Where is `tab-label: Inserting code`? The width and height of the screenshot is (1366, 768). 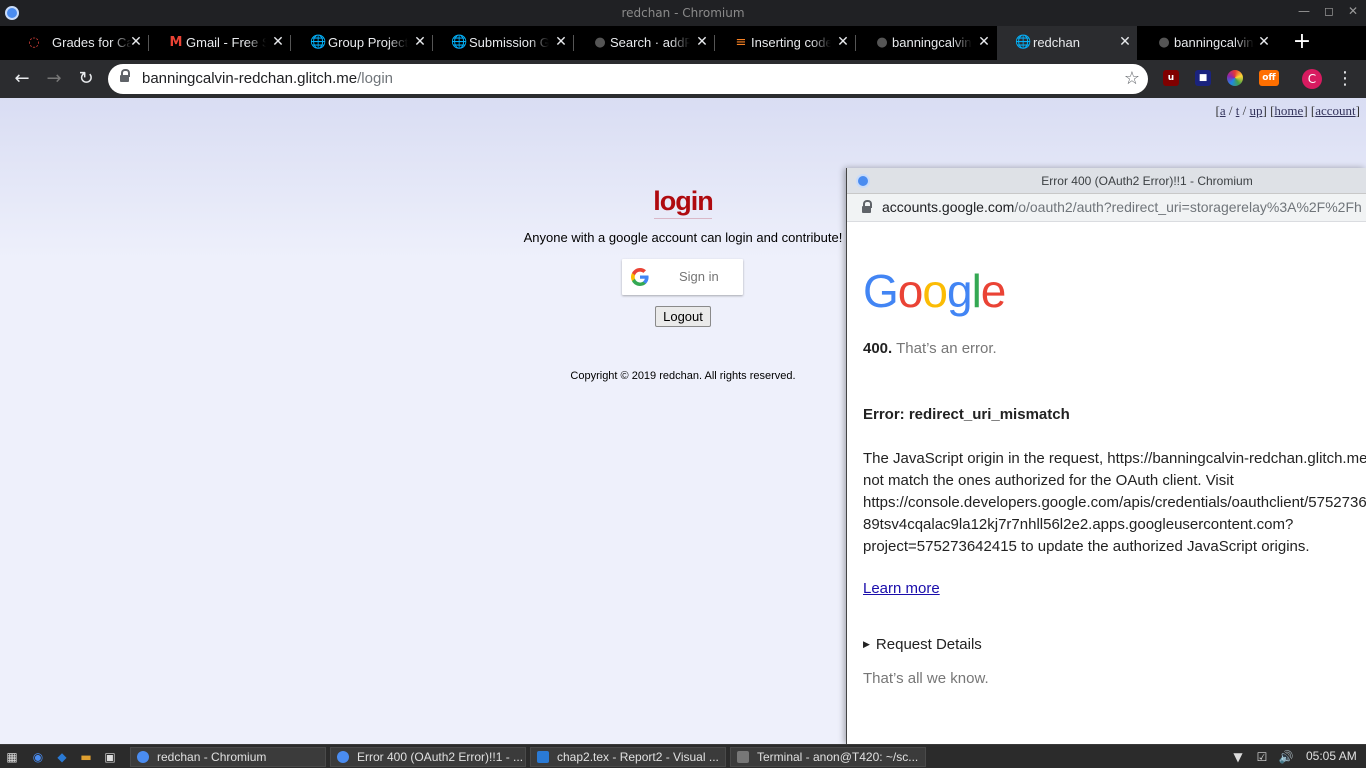
tab-label: Inserting code is located at coordinates (791, 42).